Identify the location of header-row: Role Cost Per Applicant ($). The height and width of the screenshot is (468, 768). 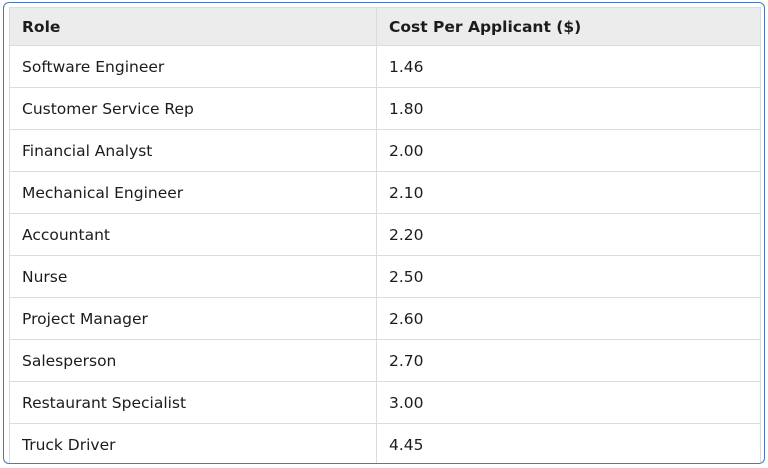
(385, 26).